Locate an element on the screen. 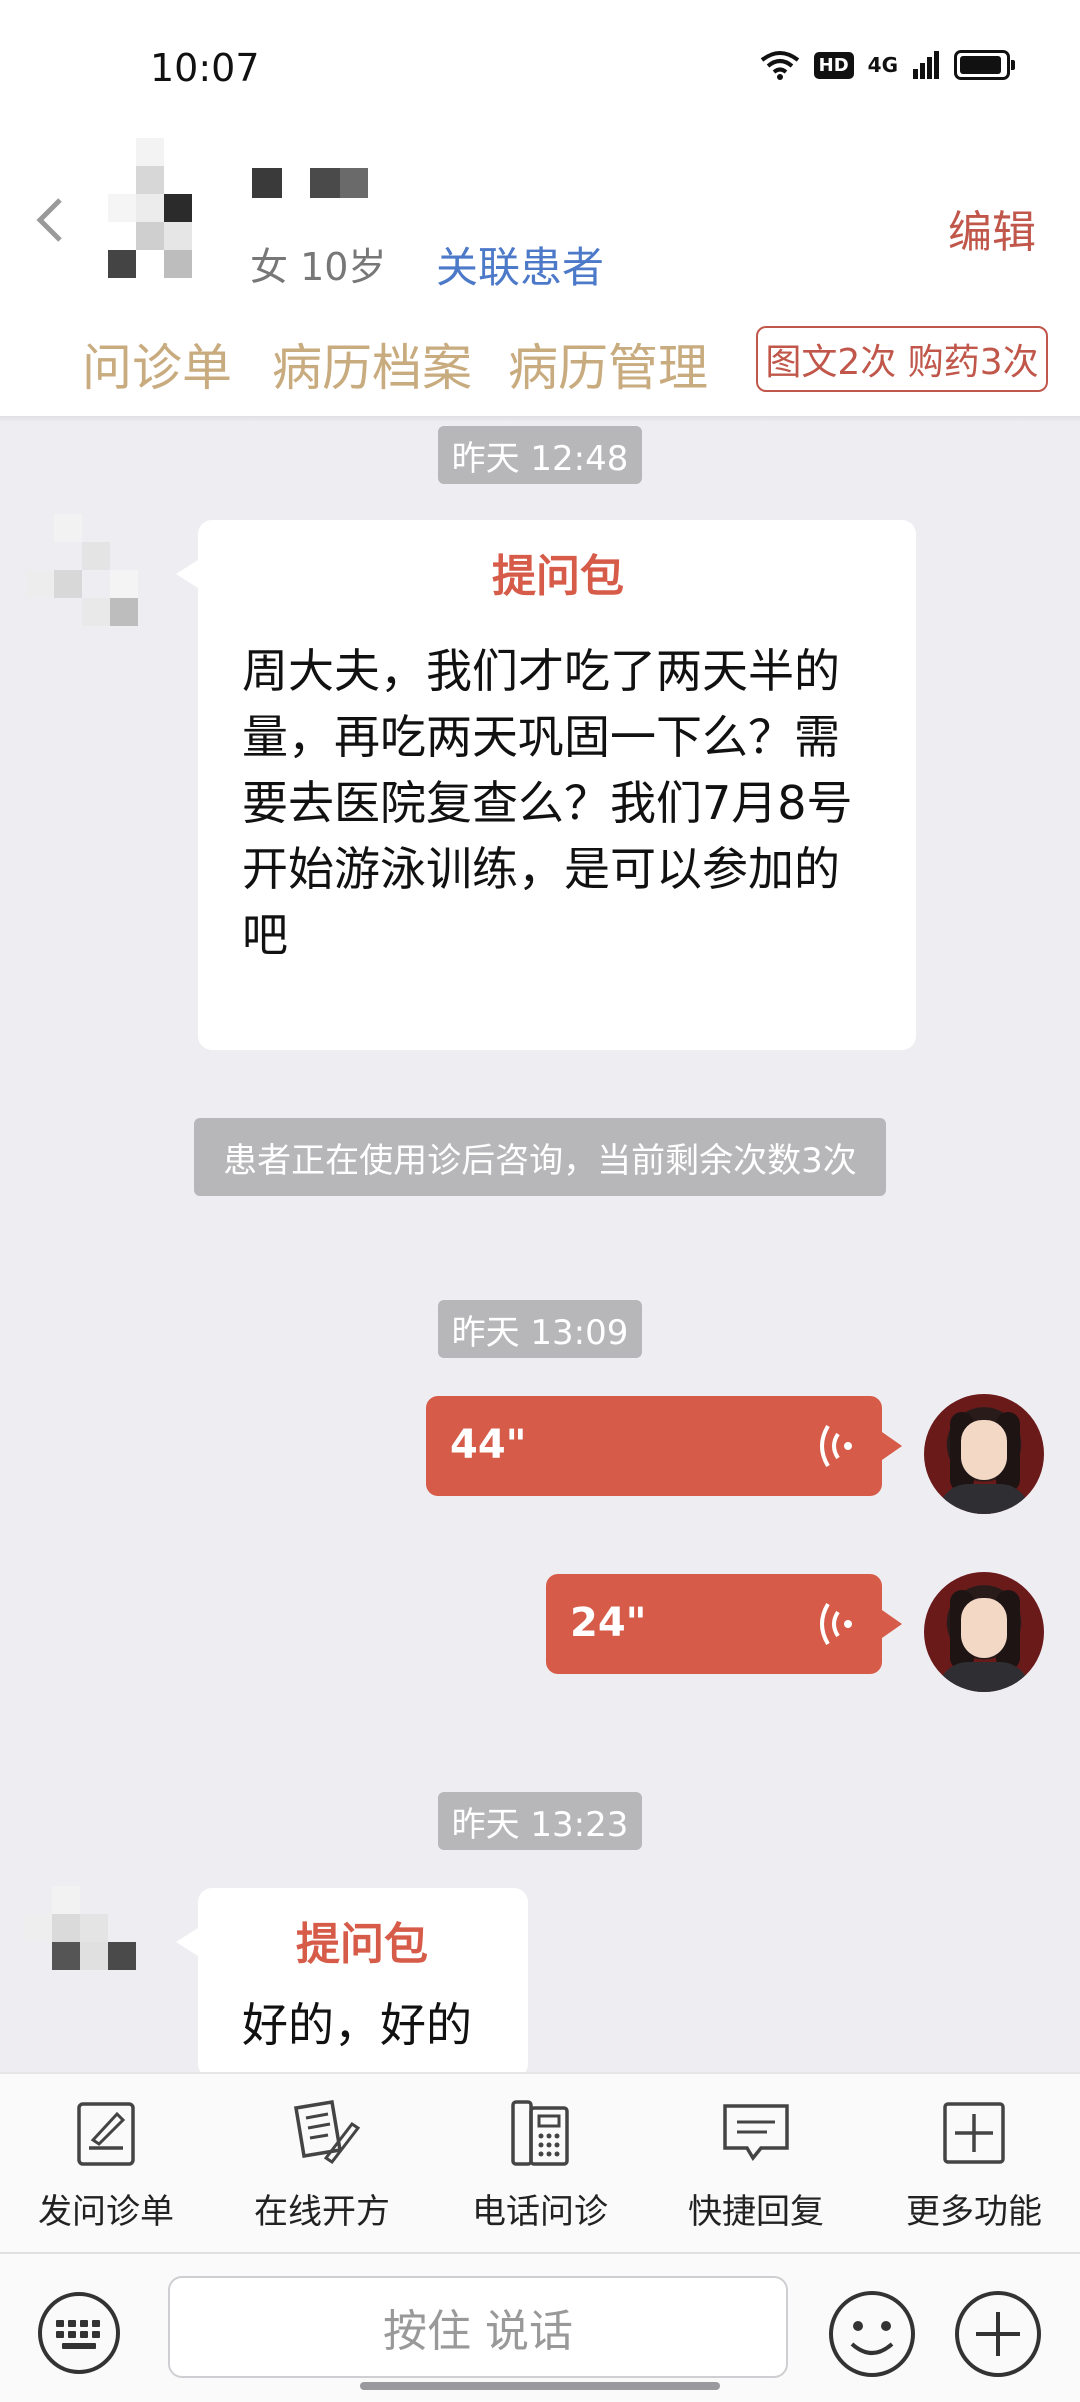 The height and width of the screenshot is (2402, 1080). timestamp-1: 昨天 12:48 is located at coordinates (540, 455).